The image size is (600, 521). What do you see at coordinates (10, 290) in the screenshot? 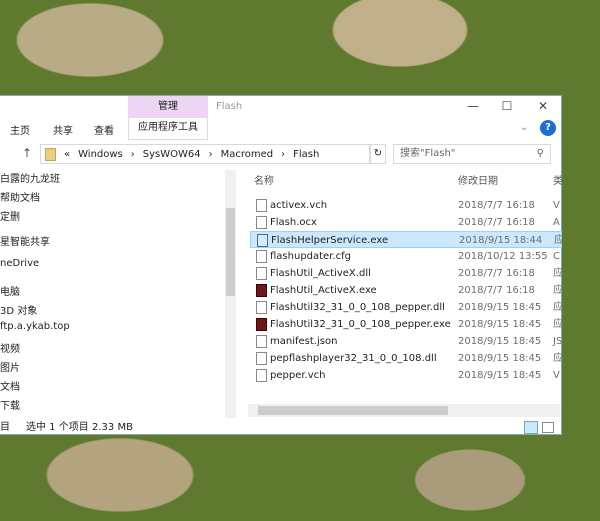
I see `nav-item-this-pc: 电脑` at bounding box center [10, 290].